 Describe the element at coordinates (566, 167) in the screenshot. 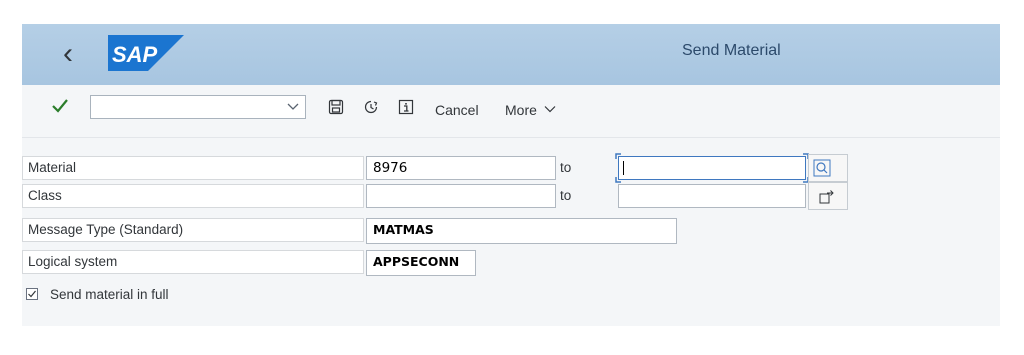

I see `material-to-label: to` at that location.